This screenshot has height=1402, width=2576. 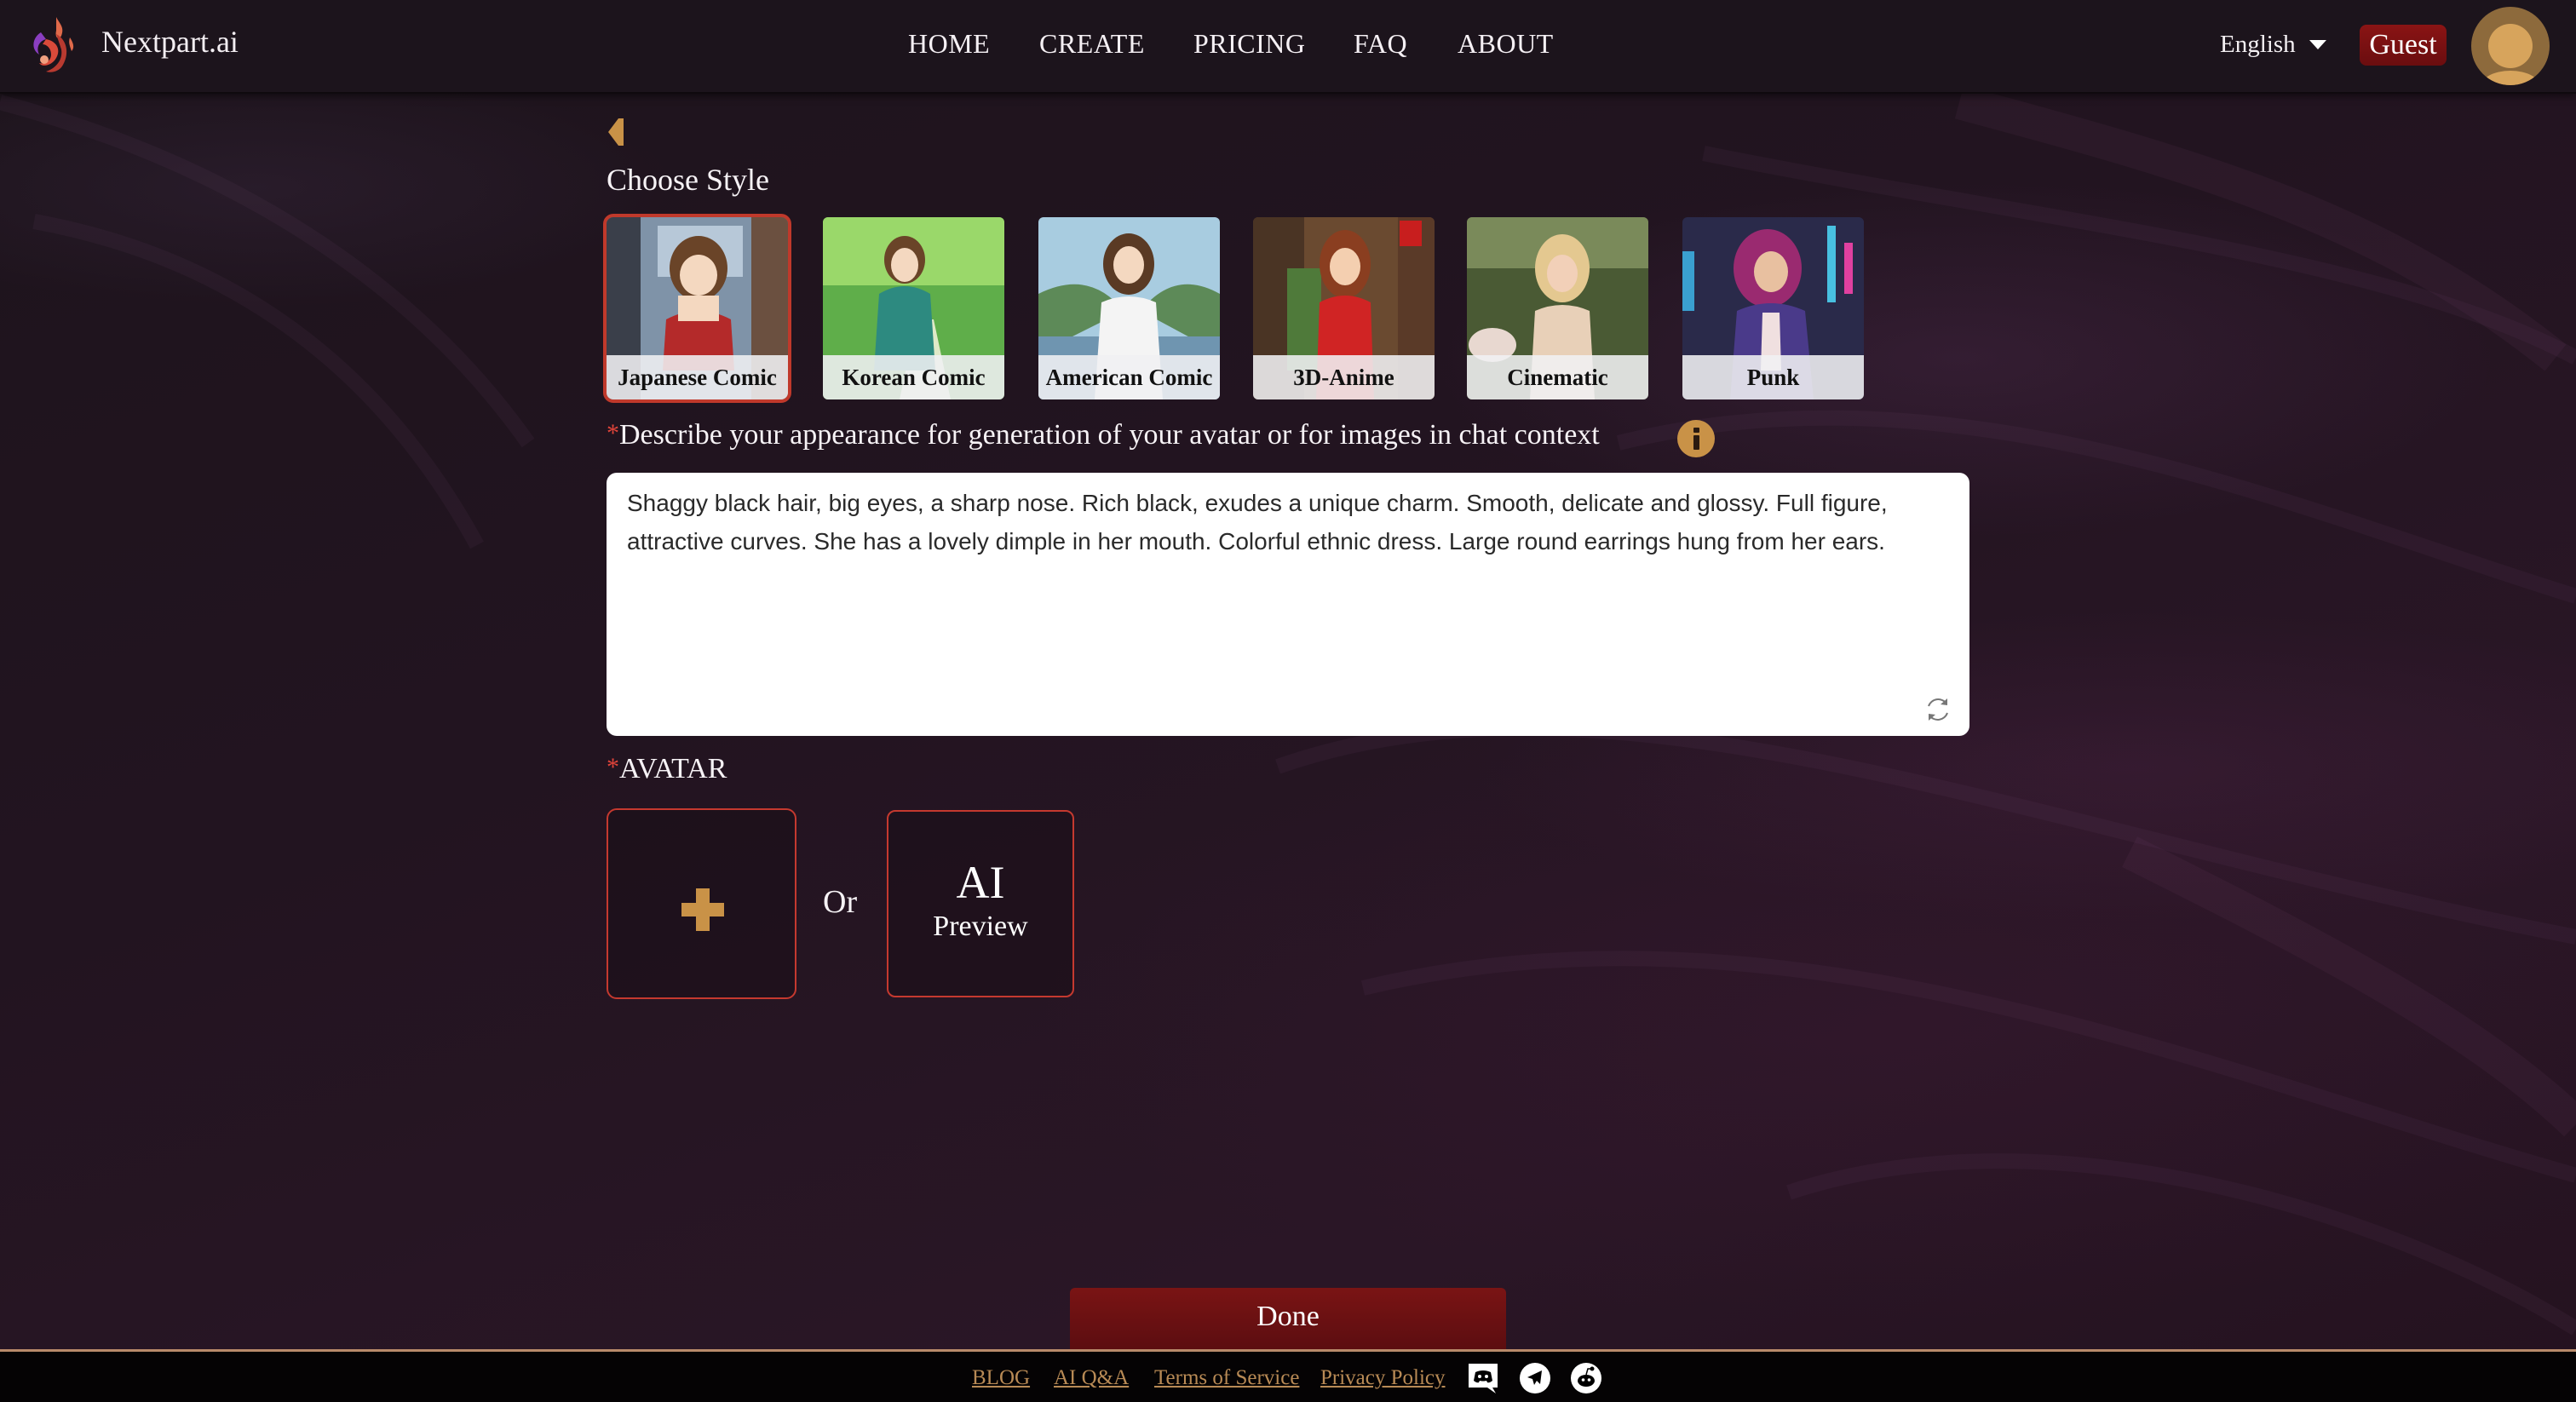 What do you see at coordinates (673, 768) in the screenshot?
I see `avatar-label-text: AVATAR` at bounding box center [673, 768].